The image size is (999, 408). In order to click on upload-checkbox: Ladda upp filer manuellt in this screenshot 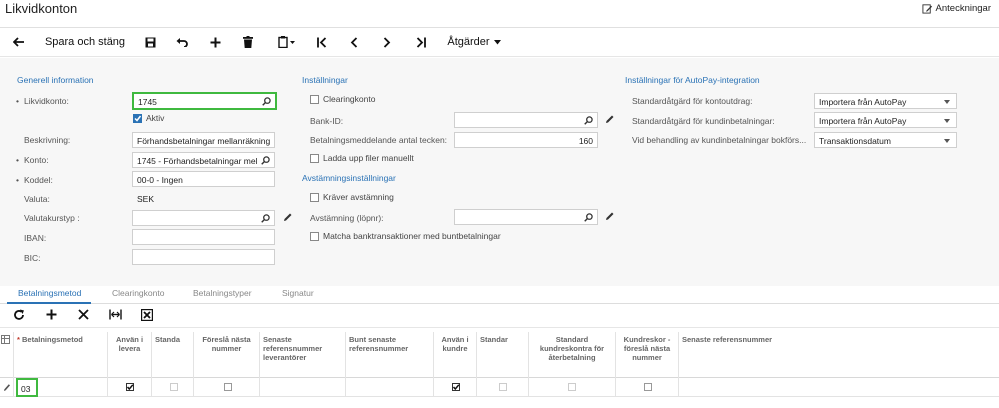, I will do `click(362, 158)`.